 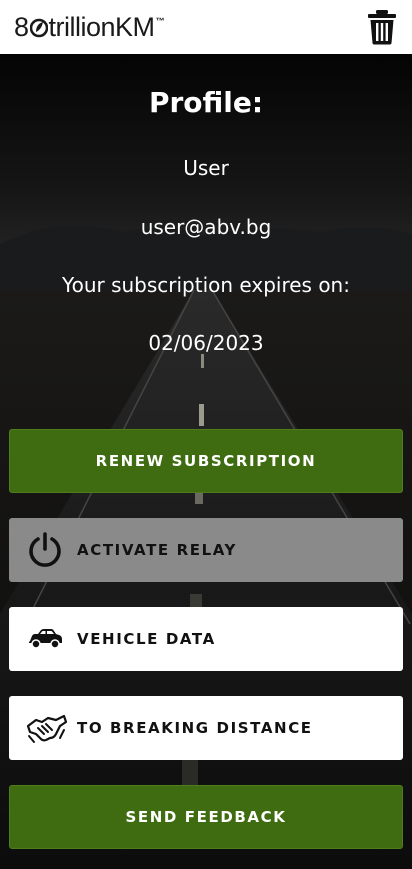 What do you see at coordinates (206, 168) in the screenshot?
I see `profile-username: User` at bounding box center [206, 168].